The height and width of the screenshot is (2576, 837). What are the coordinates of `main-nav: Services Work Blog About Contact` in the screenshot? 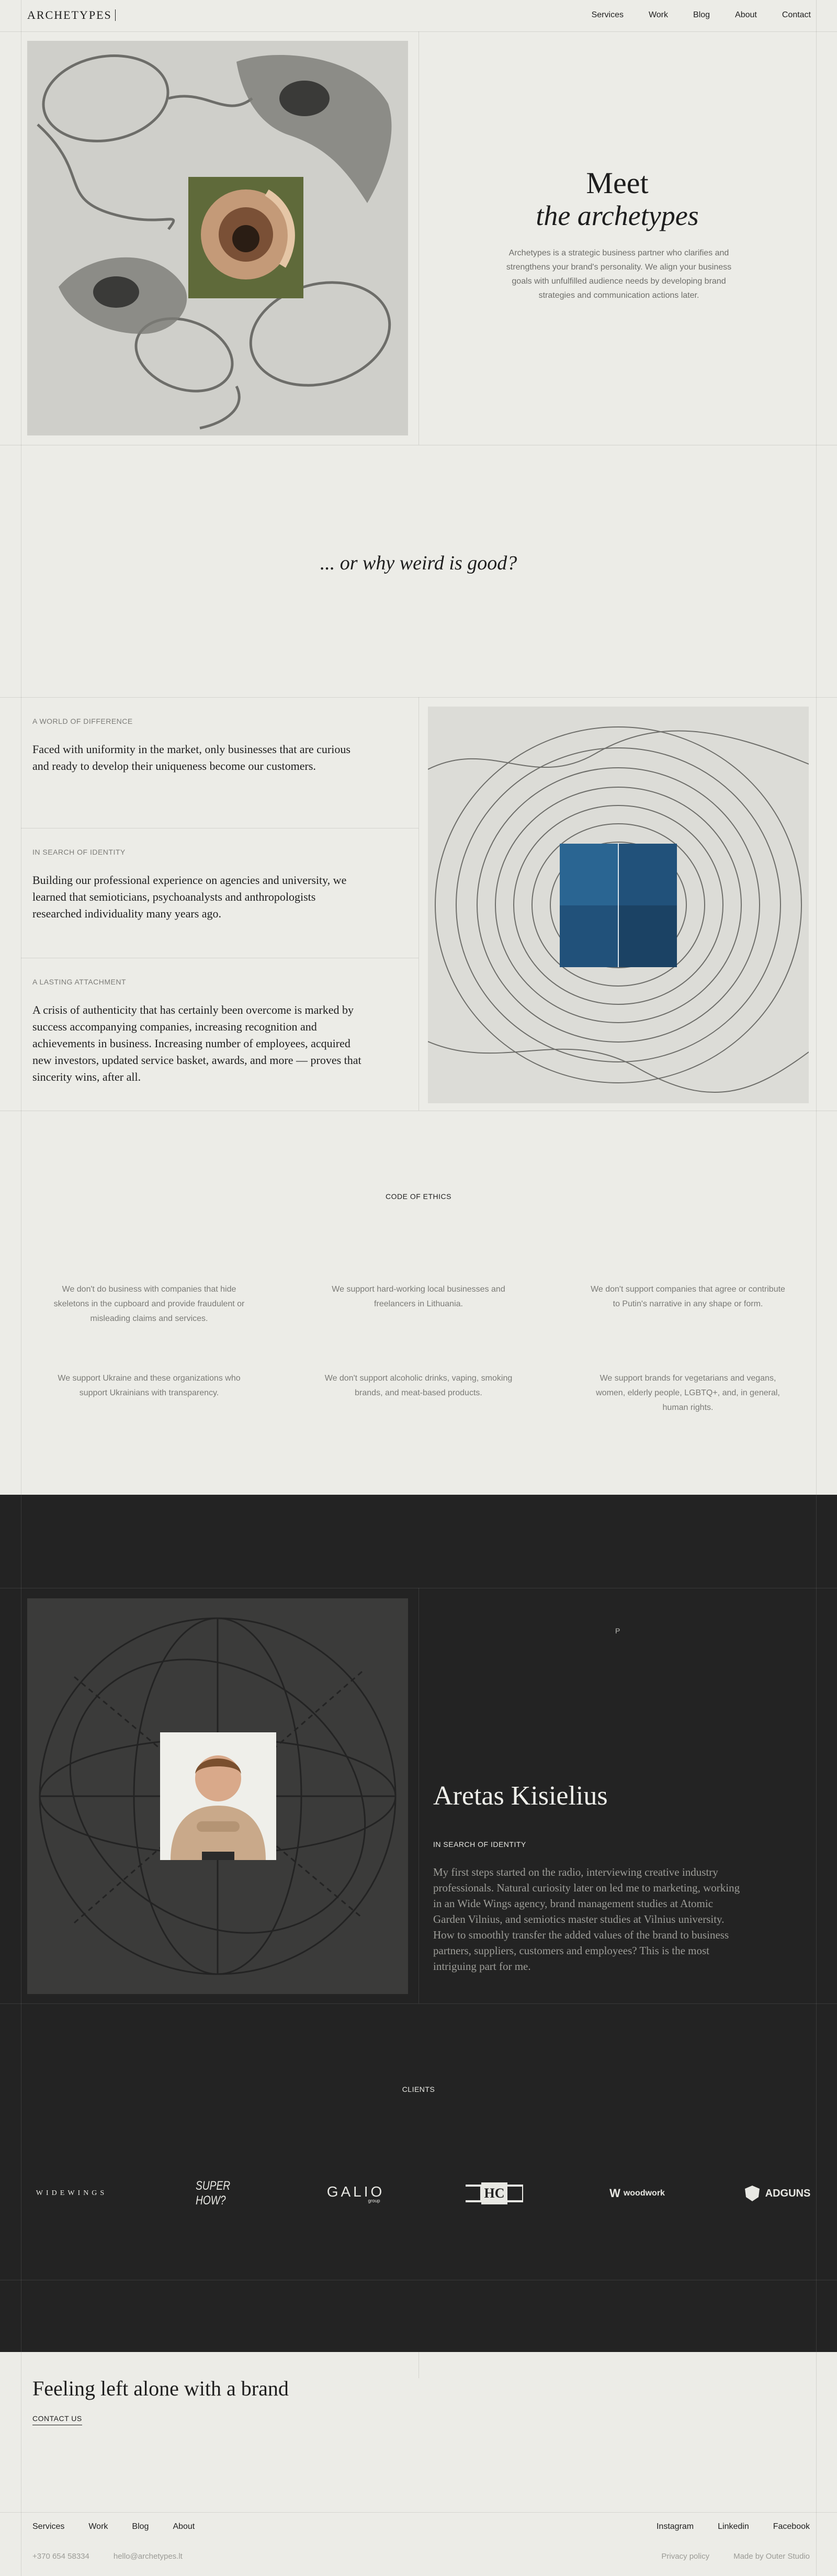 It's located at (701, 15).